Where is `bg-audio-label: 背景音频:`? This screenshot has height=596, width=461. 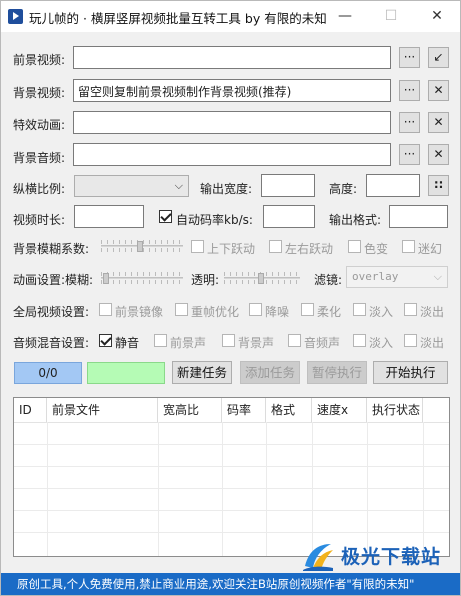 bg-audio-label: 背景音频: is located at coordinates (39, 158).